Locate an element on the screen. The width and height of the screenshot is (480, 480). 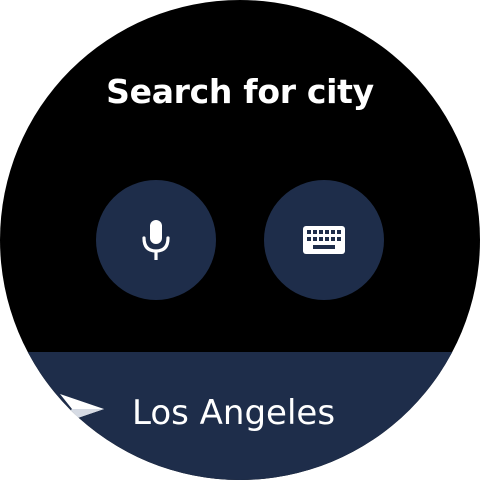
voice-search-button is located at coordinates (156, 240).